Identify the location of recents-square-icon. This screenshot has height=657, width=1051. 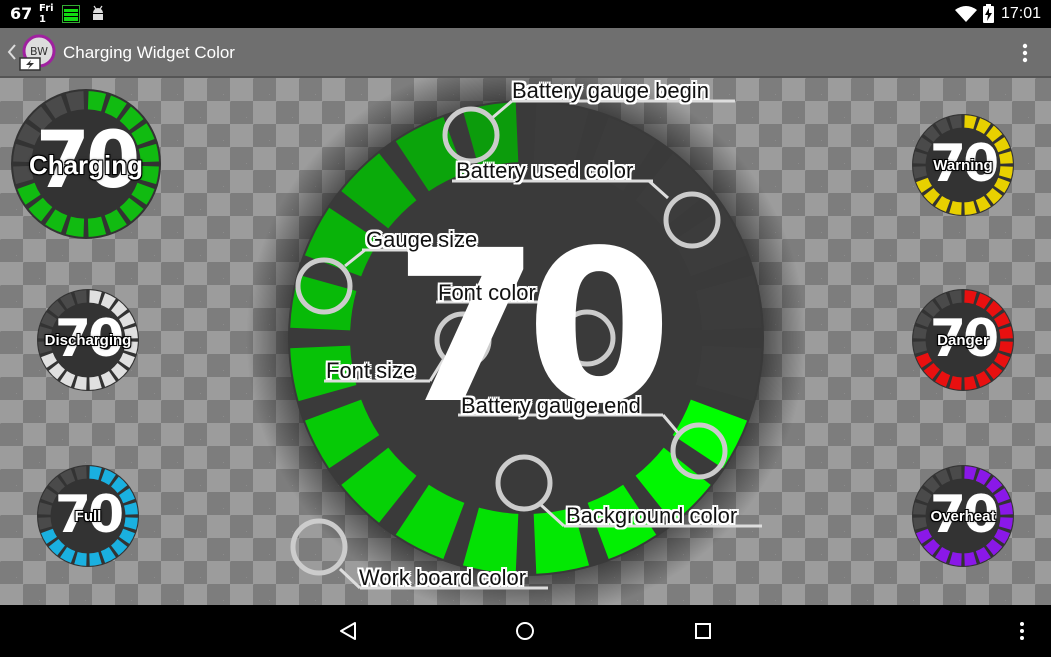
(703, 631).